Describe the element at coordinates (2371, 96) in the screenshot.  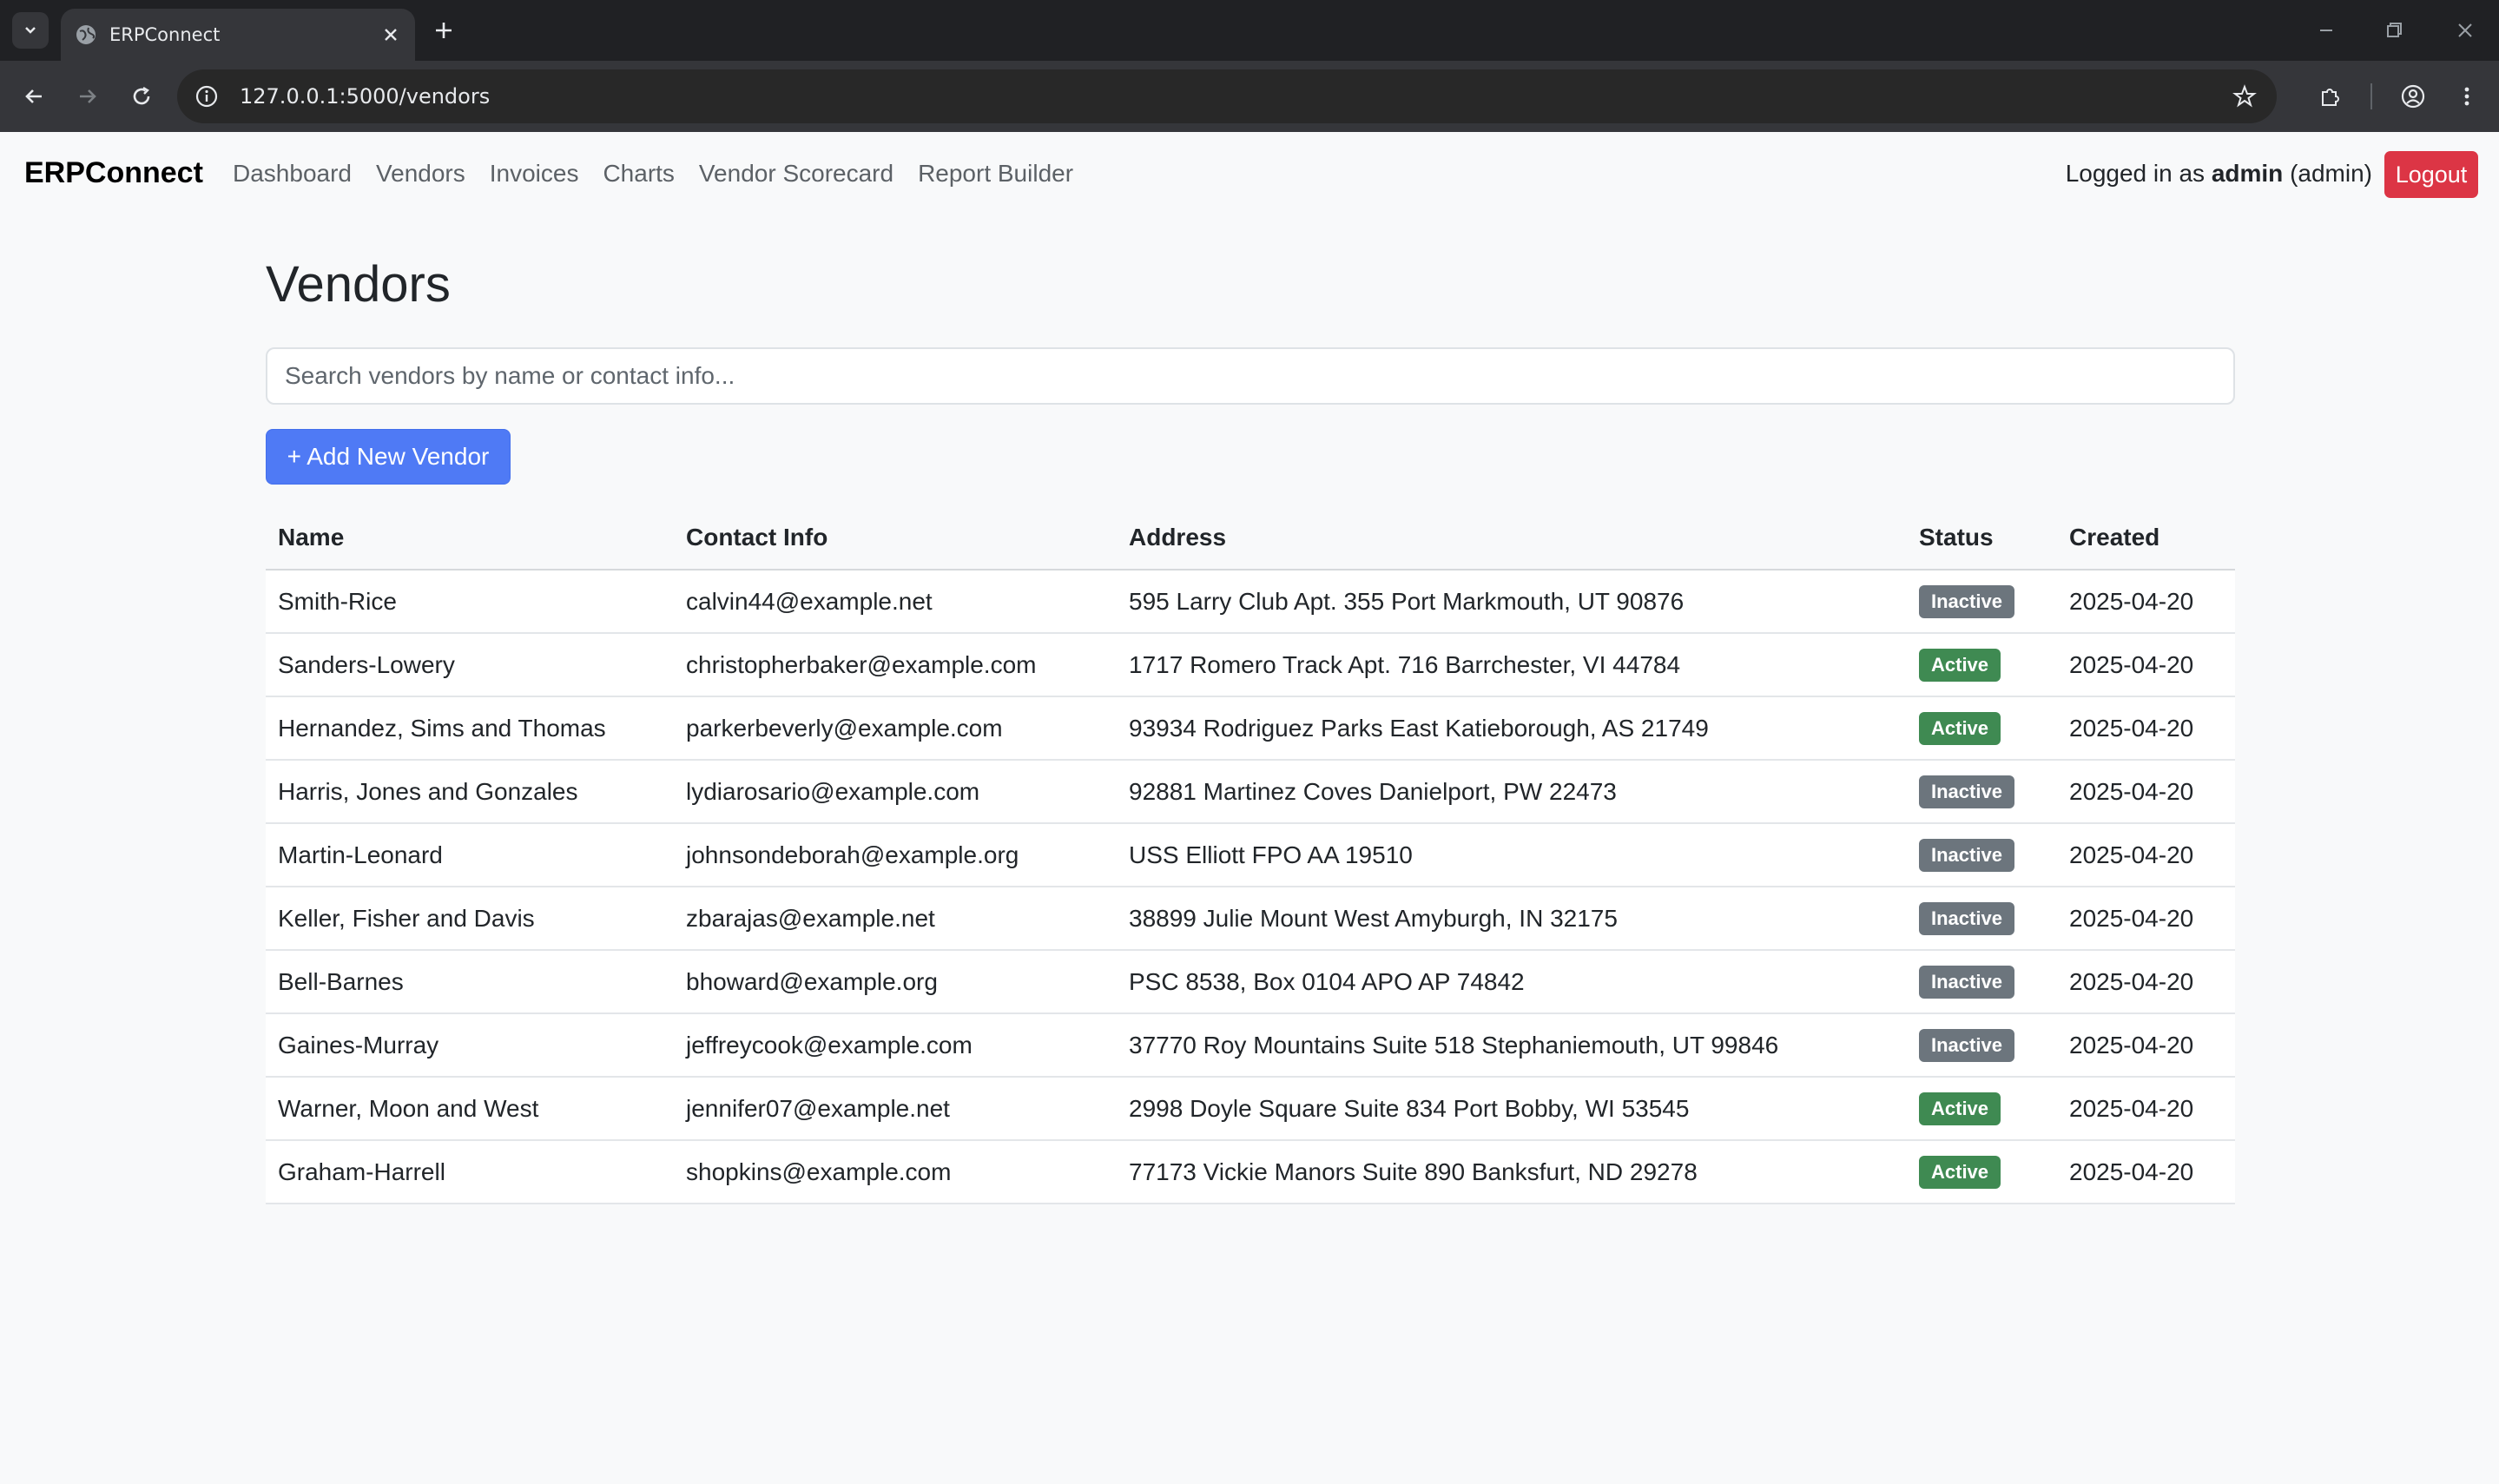
I see `toolbar-separator` at that location.